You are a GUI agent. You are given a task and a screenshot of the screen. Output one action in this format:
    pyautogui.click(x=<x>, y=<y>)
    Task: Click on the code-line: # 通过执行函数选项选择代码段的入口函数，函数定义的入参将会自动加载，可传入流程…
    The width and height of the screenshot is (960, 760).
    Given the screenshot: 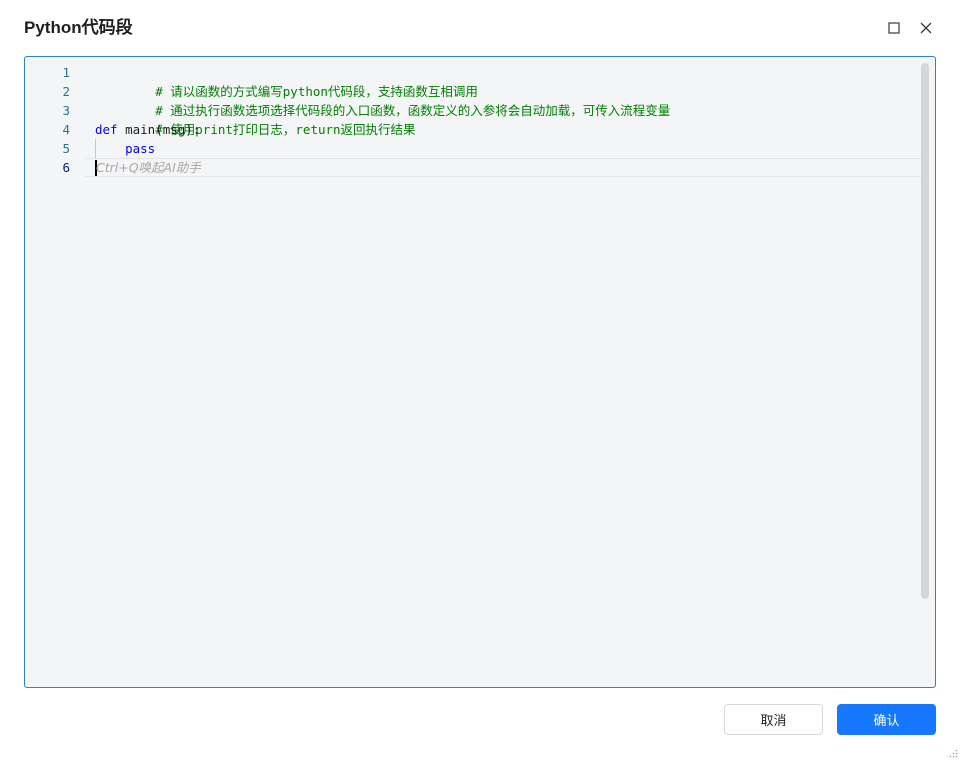 What is the action you would take?
    pyautogui.click(x=507, y=100)
    